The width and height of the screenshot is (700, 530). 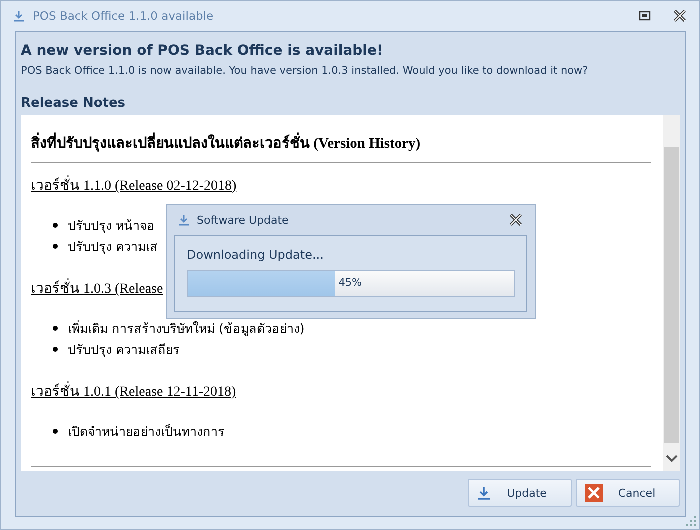 What do you see at coordinates (671, 293) in the screenshot?
I see `scrollbar` at bounding box center [671, 293].